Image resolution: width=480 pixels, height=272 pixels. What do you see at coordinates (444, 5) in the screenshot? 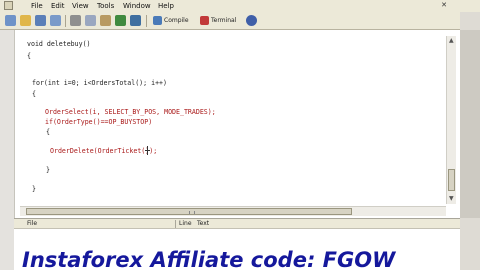
I see `close-icon: ✕` at bounding box center [444, 5].